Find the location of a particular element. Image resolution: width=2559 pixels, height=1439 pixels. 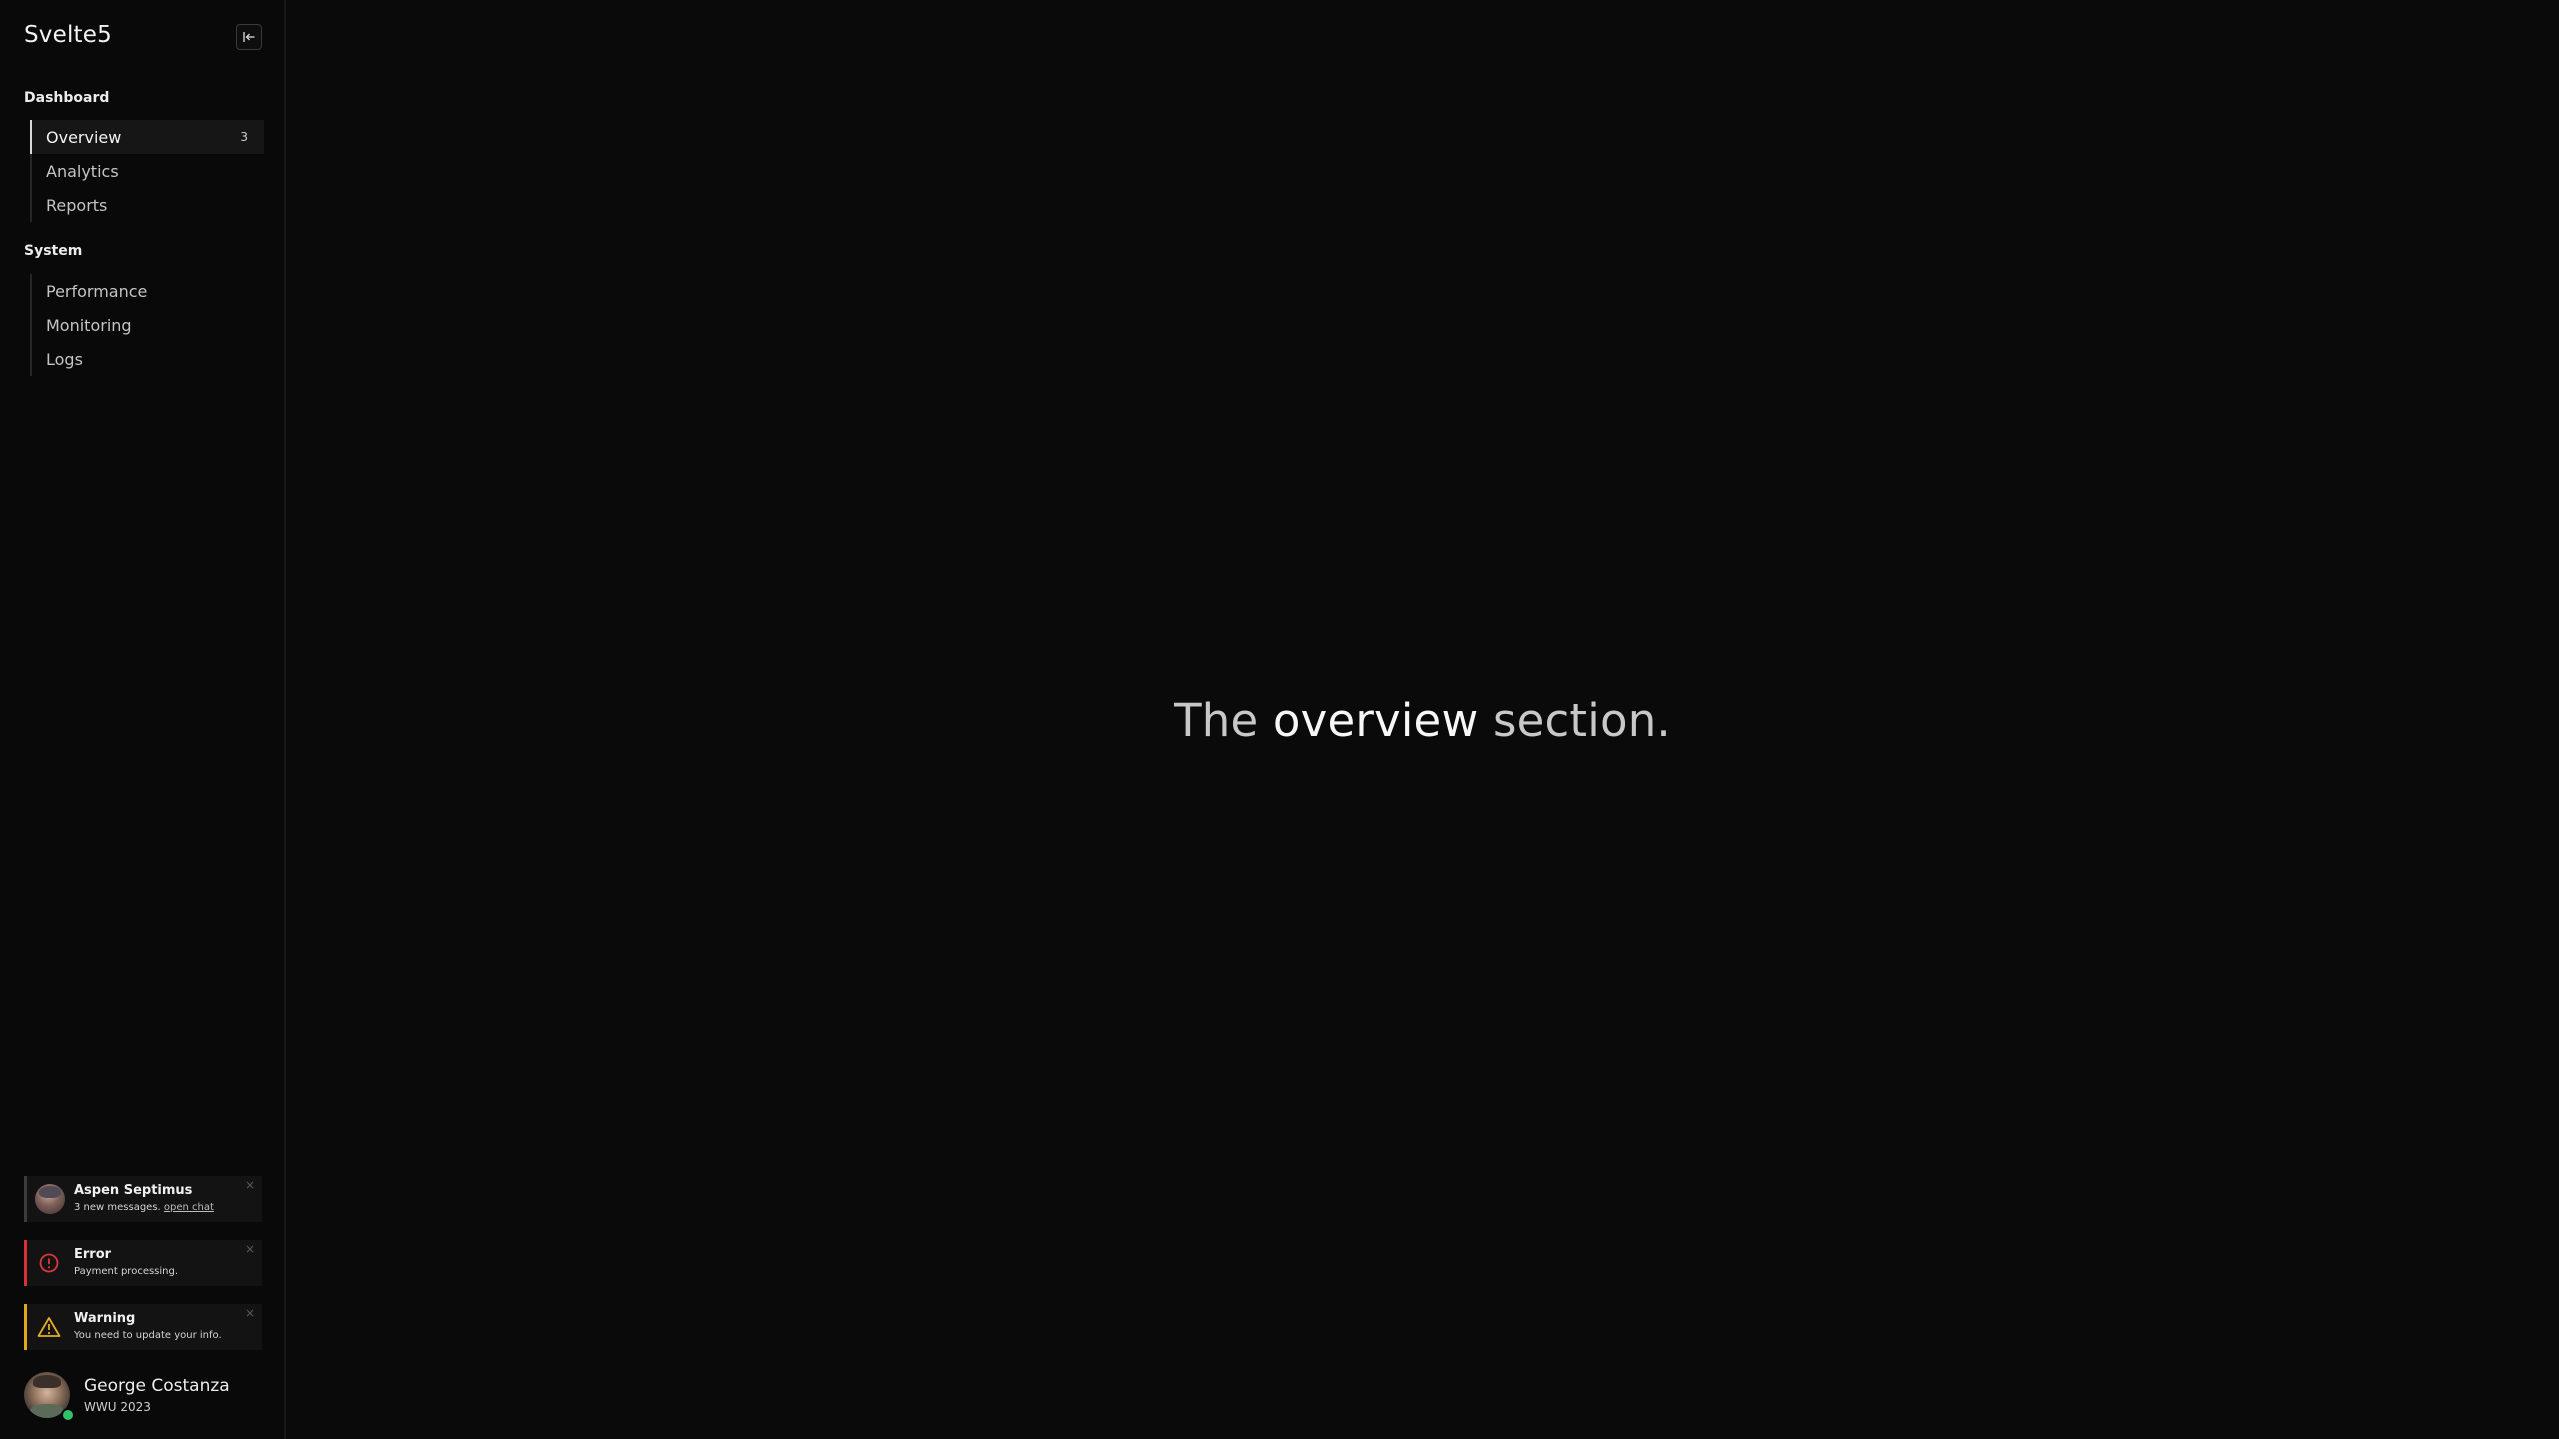

user-subtitle: WWU 2023 is located at coordinates (117, 1407).